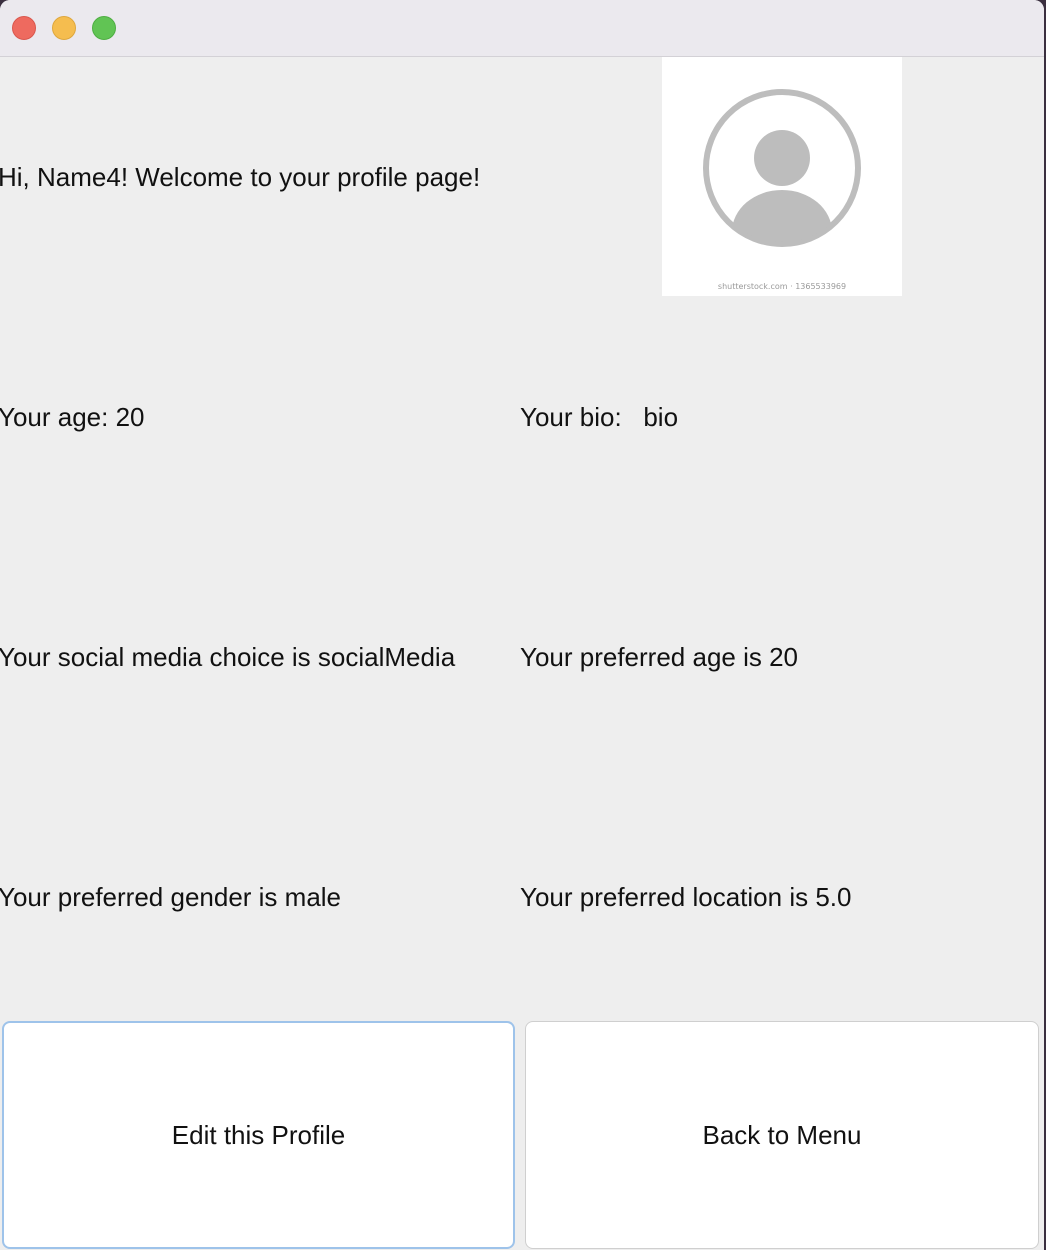  I want to click on edit-profile-button-label: Edit this Profile, so click(258, 1134).